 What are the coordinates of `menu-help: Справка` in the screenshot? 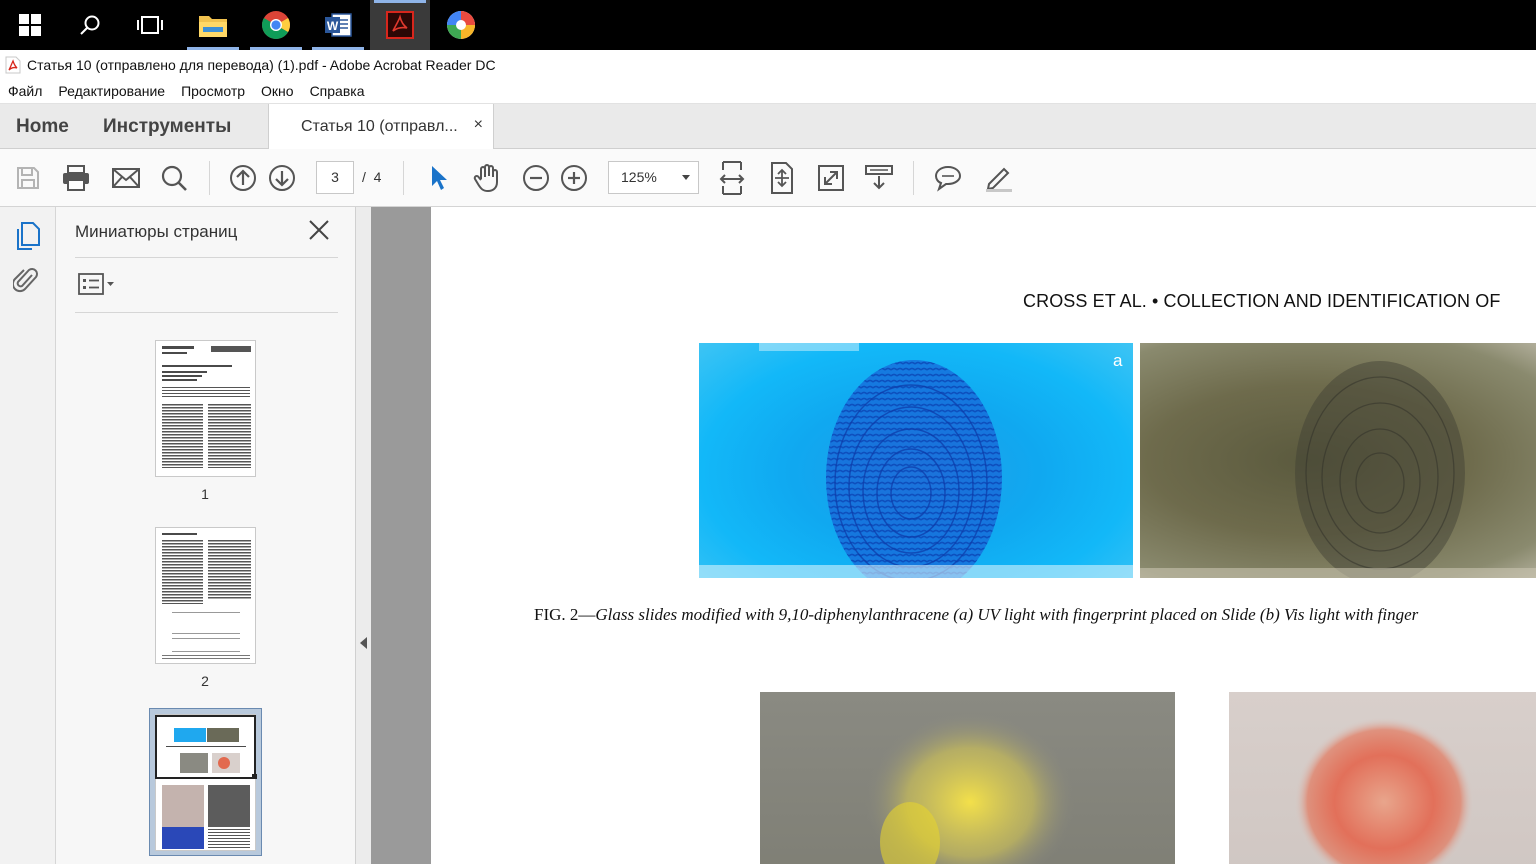 It's located at (337, 91).